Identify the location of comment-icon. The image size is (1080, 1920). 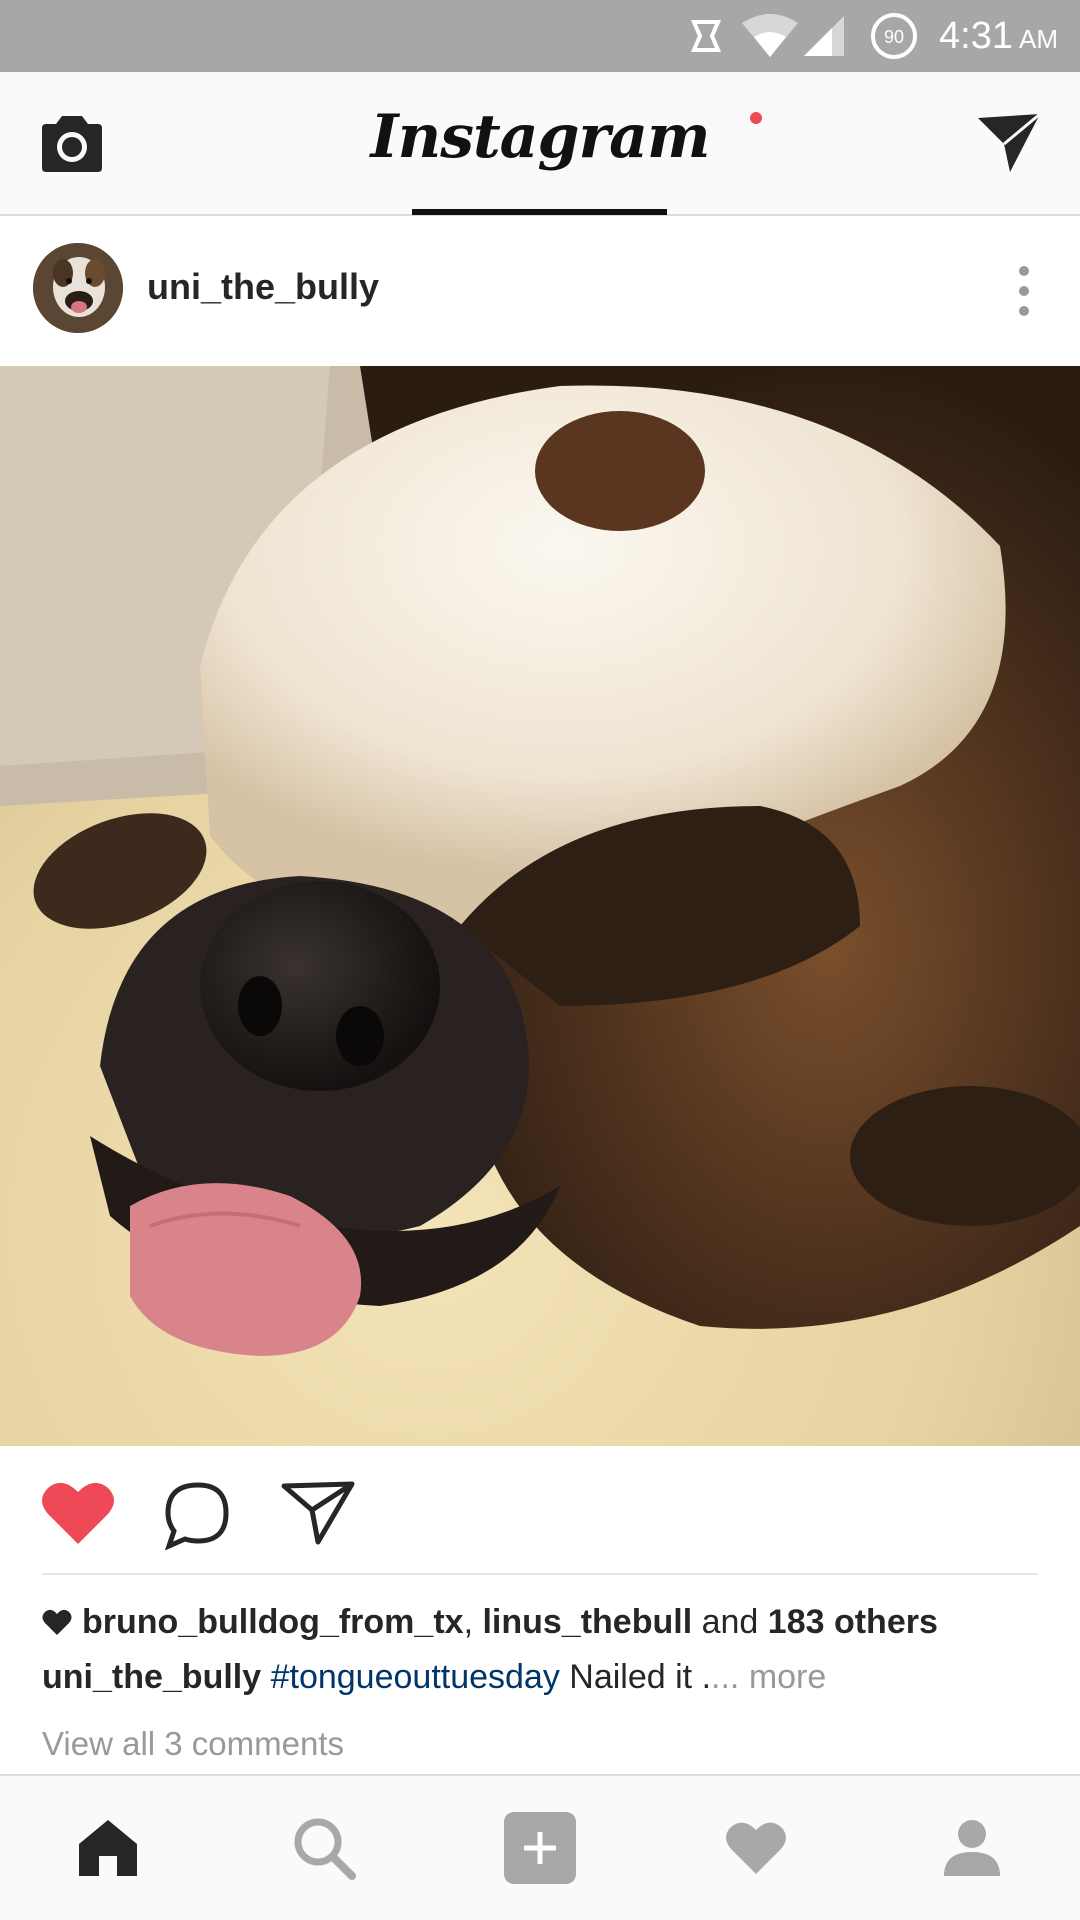
(198, 1515).